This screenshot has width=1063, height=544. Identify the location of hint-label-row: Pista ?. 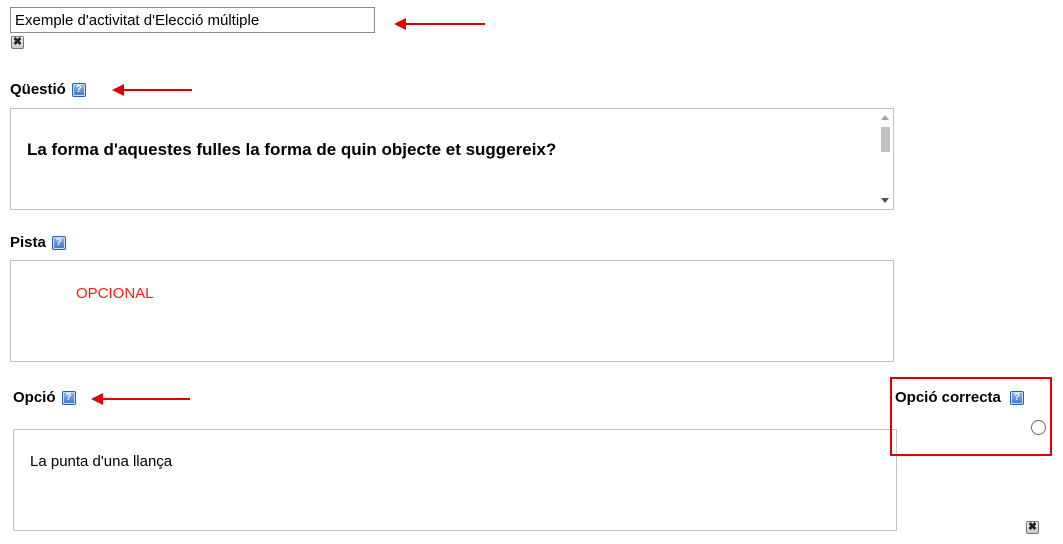
(38, 242).